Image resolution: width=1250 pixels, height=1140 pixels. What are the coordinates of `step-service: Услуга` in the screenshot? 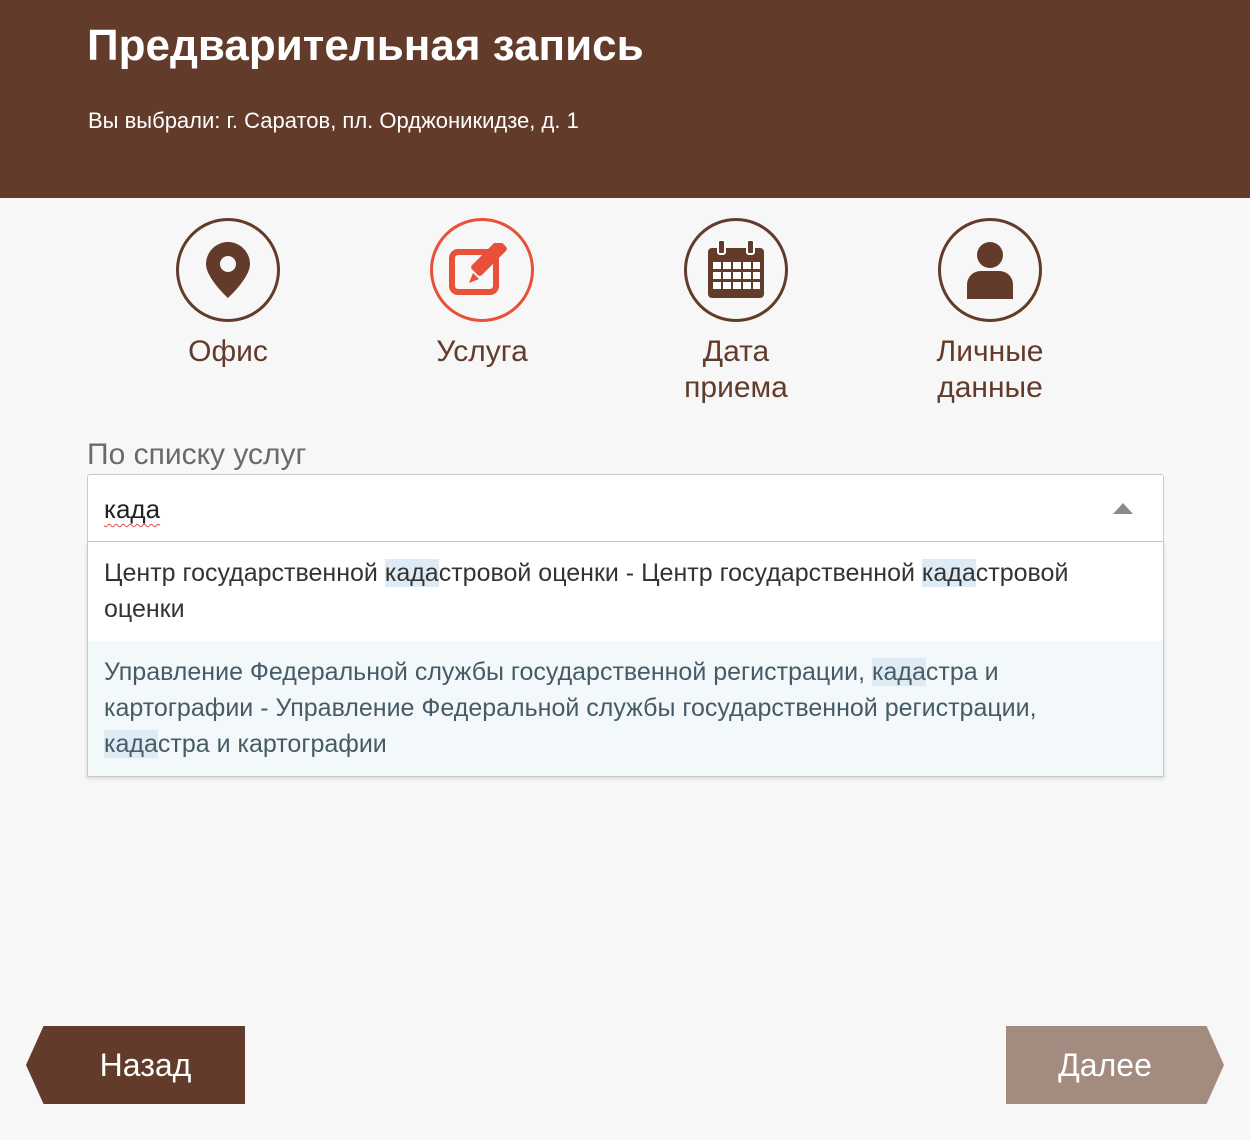 It's located at (482, 294).